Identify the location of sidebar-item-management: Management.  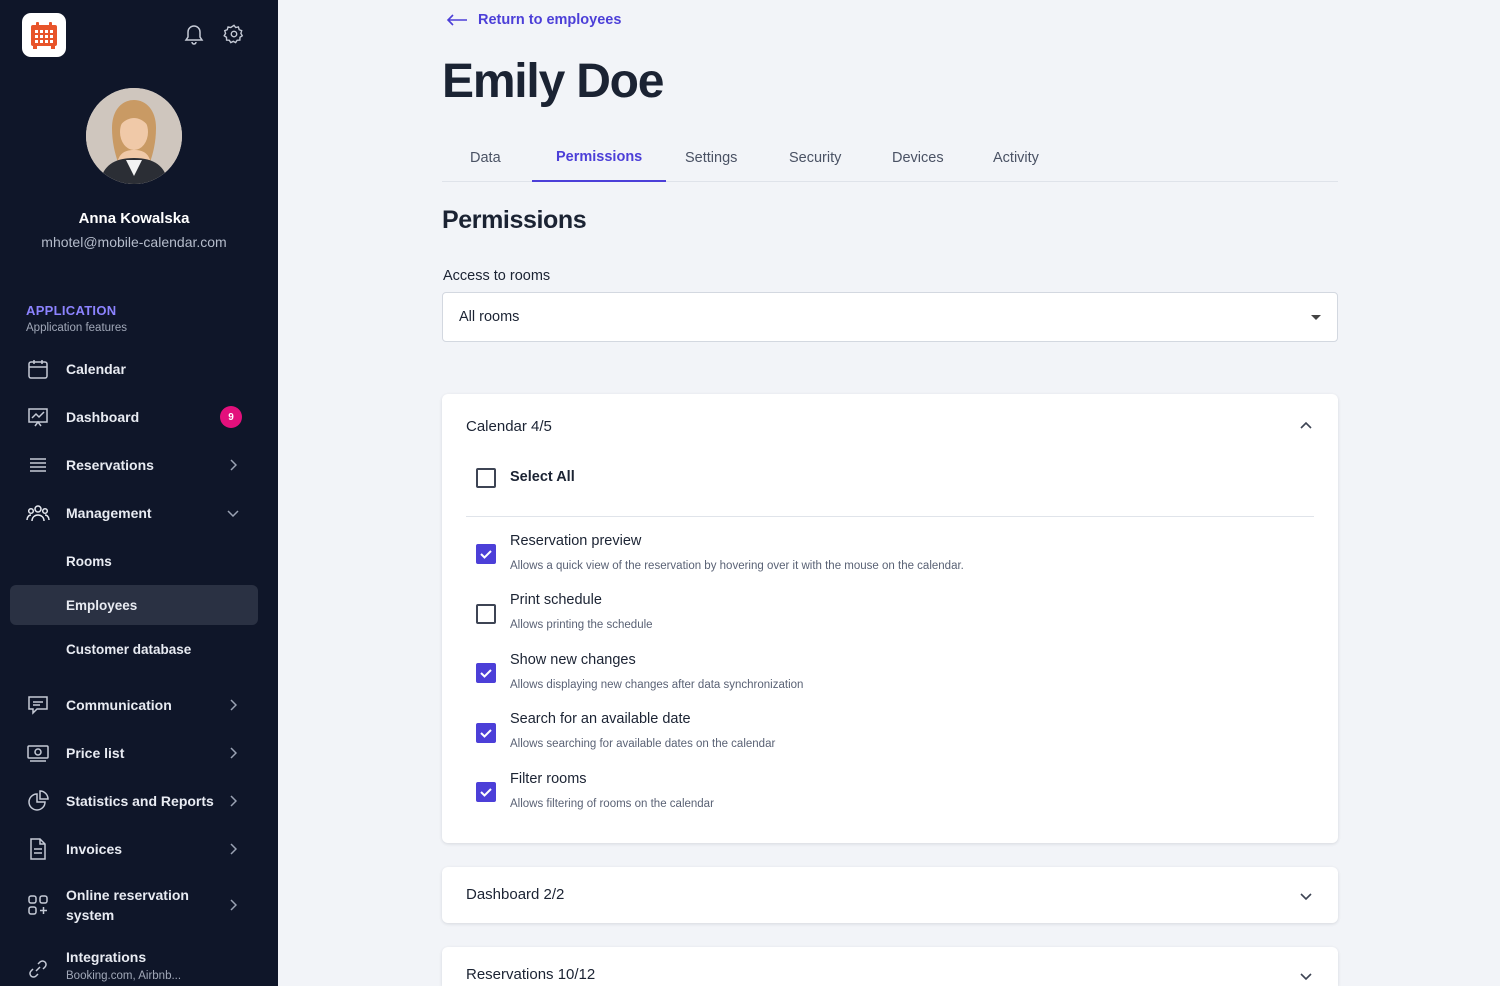
(134, 513).